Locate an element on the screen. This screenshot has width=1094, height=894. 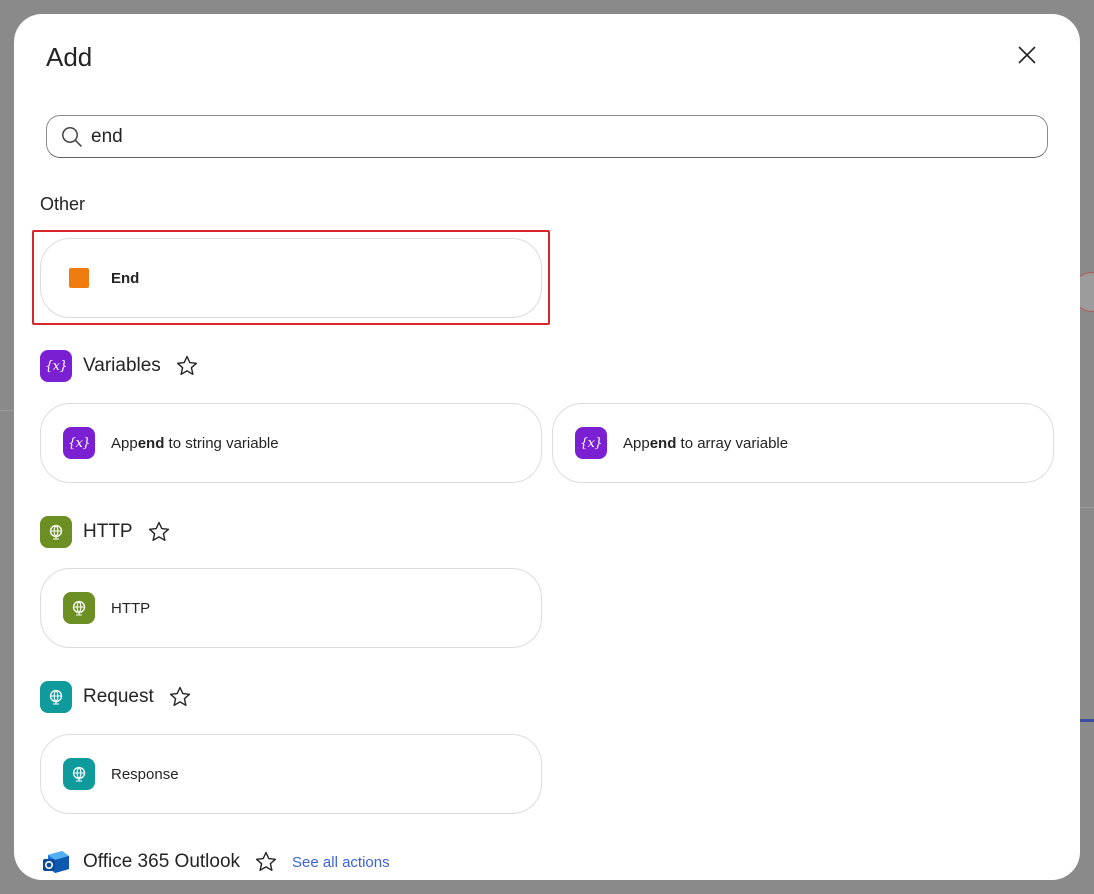
group-title: Variables is located at coordinates (122, 365).